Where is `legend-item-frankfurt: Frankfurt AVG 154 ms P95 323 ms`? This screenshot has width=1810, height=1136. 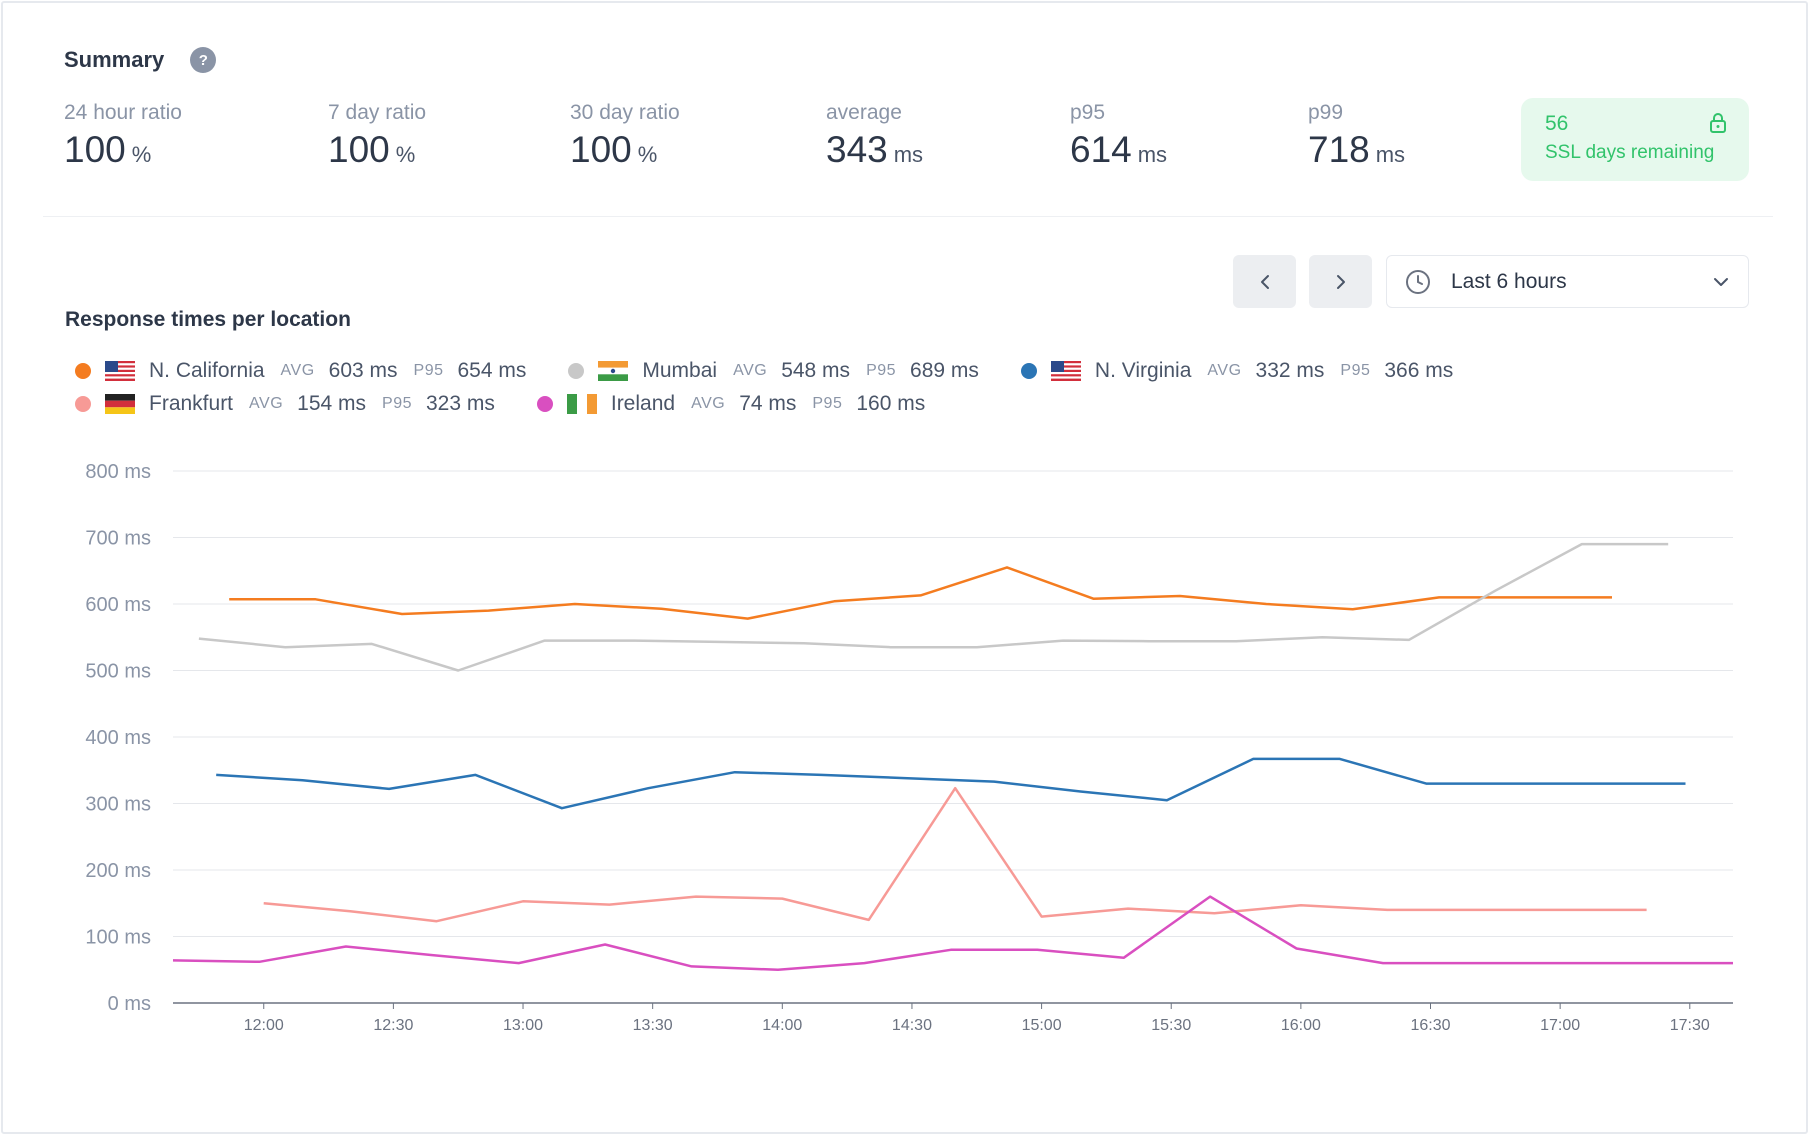
legend-item-frankfurt: Frankfurt AVG 154 ms P95 323 ms is located at coordinates (293, 404).